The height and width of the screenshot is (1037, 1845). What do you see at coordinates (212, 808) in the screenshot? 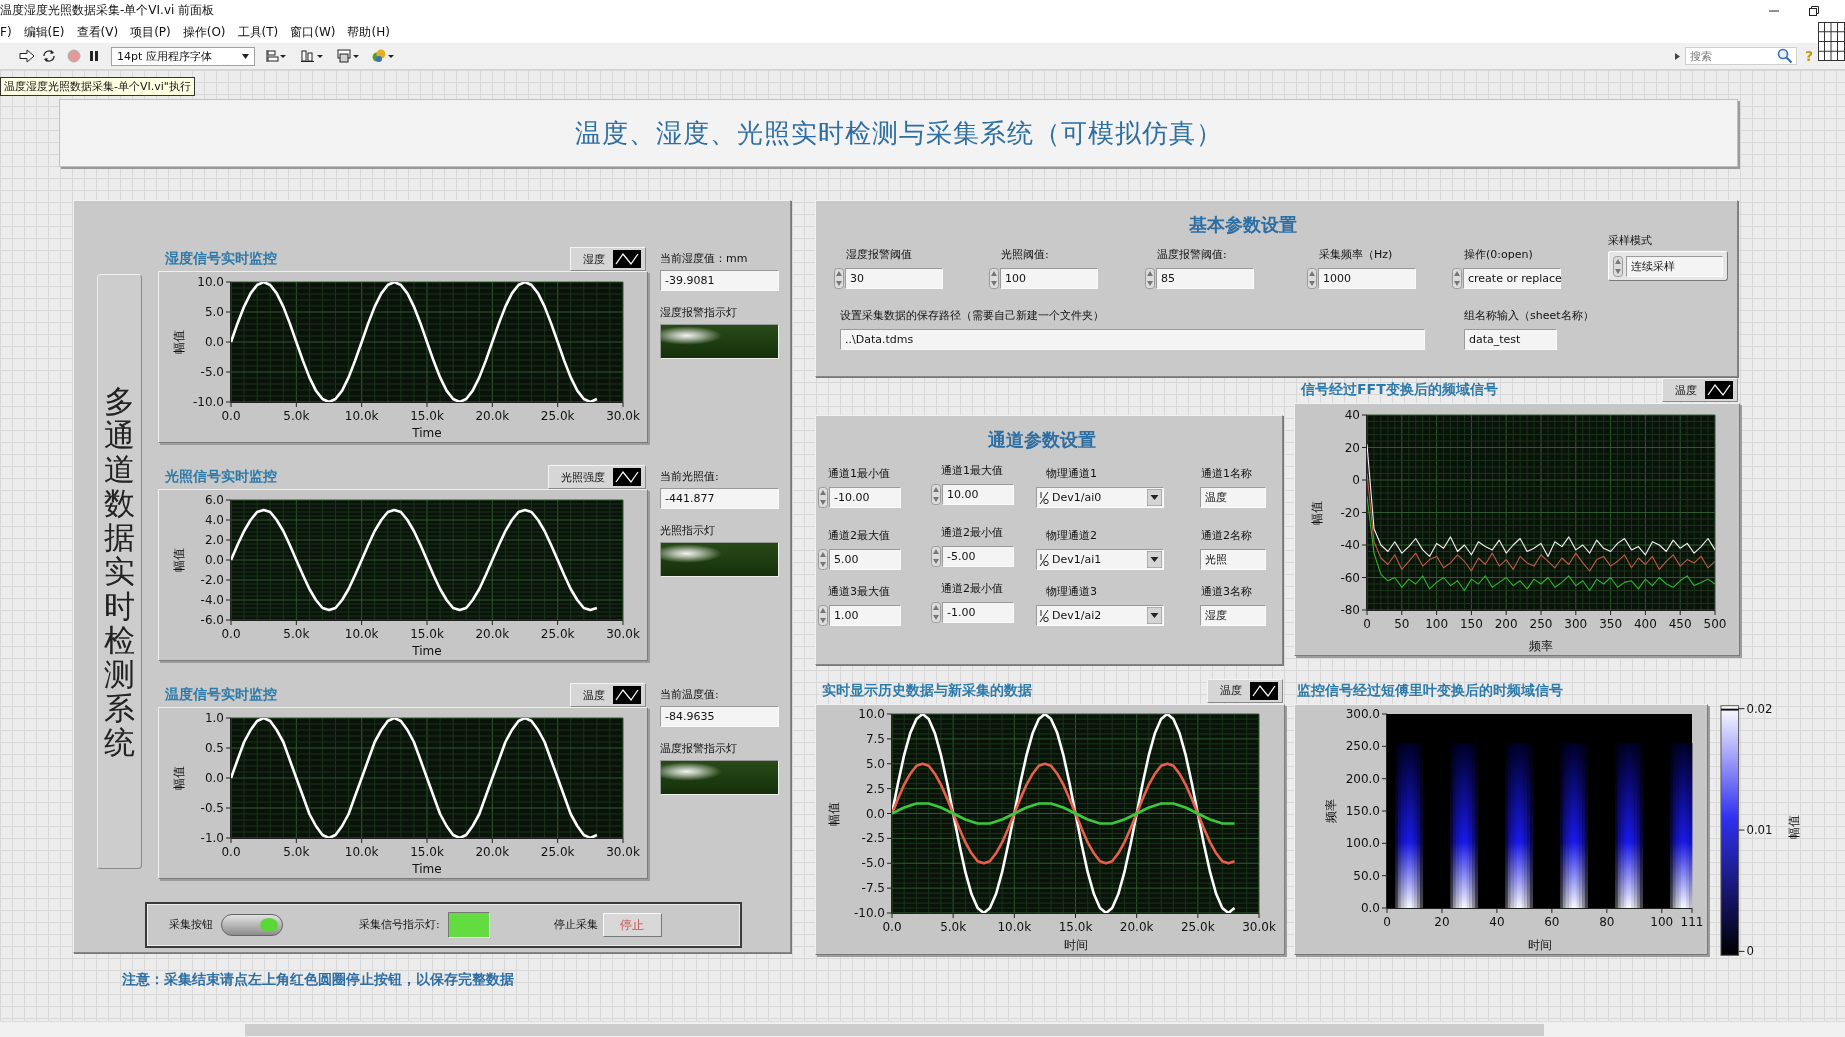
I see `axis-tick-label: -0.5` at bounding box center [212, 808].